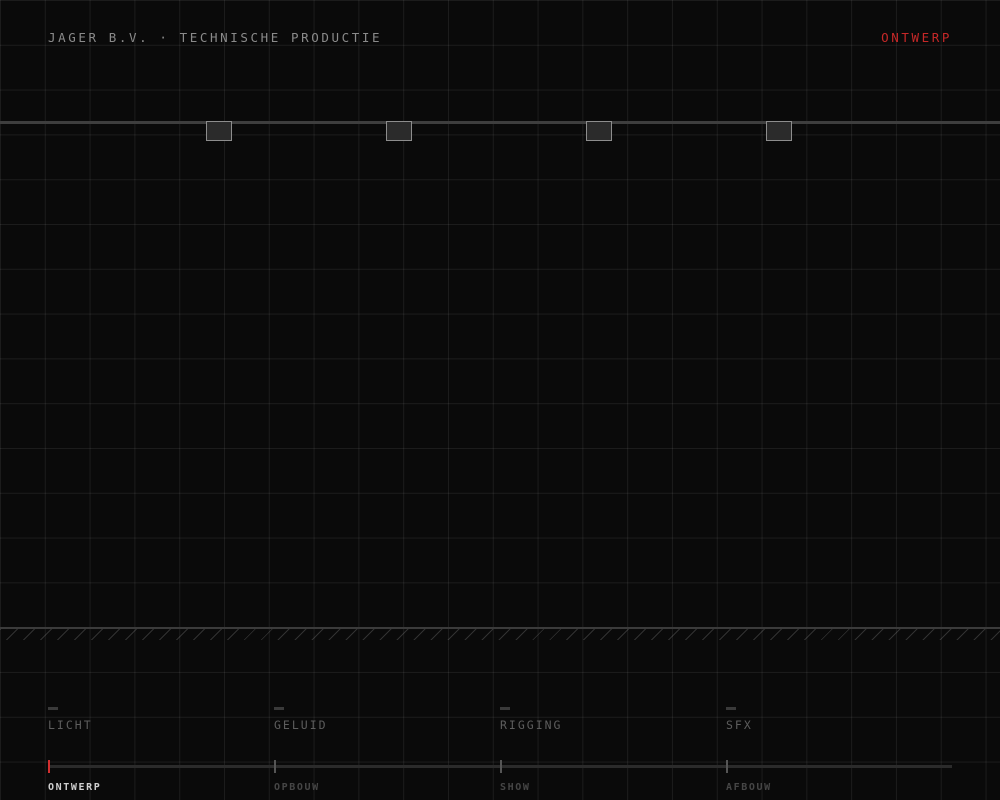  Describe the element at coordinates (515, 787) in the screenshot. I see `phase-show: SHOW` at that location.